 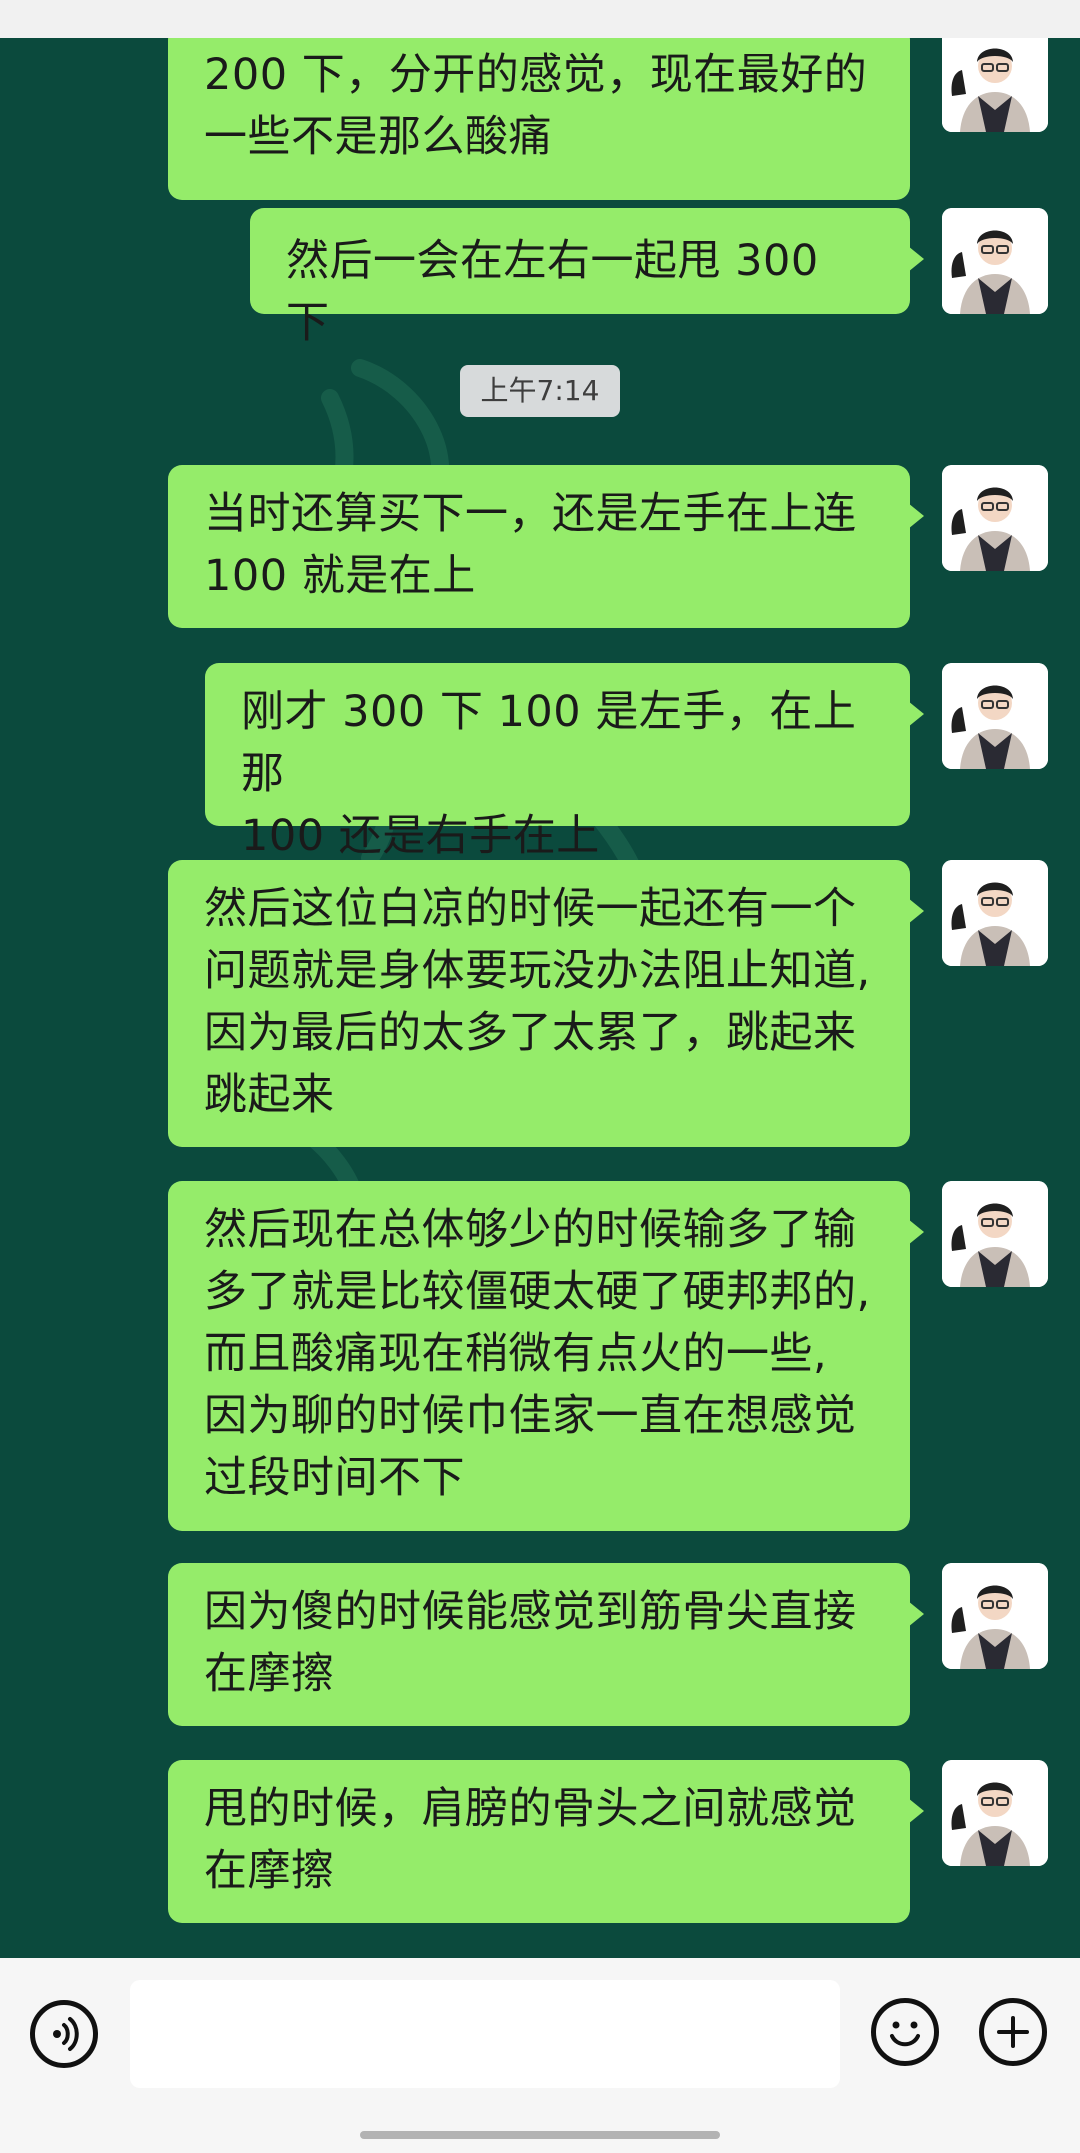 What do you see at coordinates (537, 1292) in the screenshot?
I see `message-line: 多了就是比较僵硬太硬了硬邦邦的,` at bounding box center [537, 1292].